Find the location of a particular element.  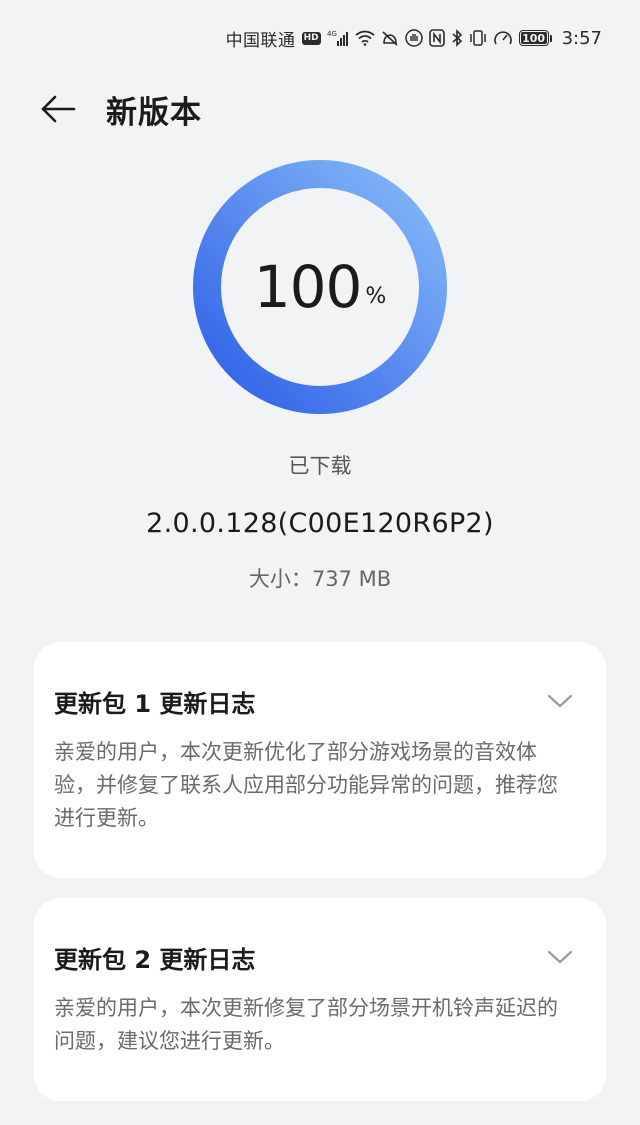

network-type: 4G is located at coordinates (332, 34).